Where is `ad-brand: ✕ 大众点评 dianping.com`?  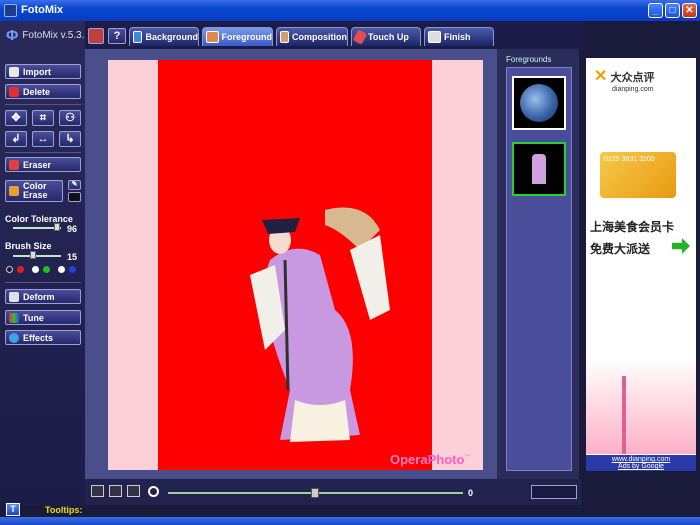 ad-brand: ✕ 大众点评 dianping.com is located at coordinates (624, 80).